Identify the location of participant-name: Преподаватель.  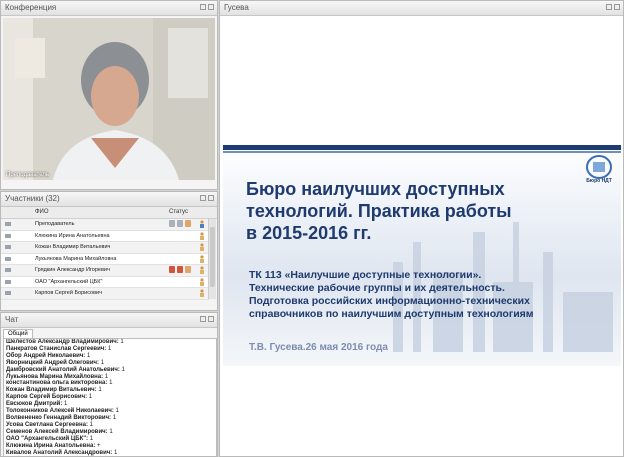
(55, 224).